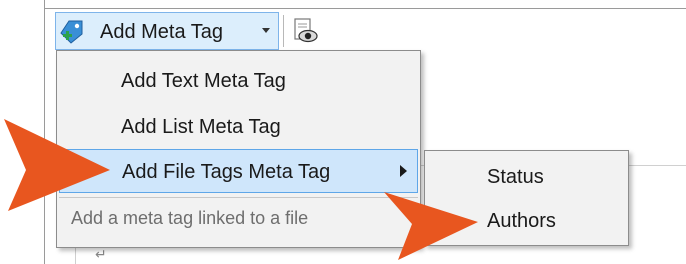  What do you see at coordinates (521, 221) in the screenshot?
I see `submenu-item-label: Authors` at bounding box center [521, 221].